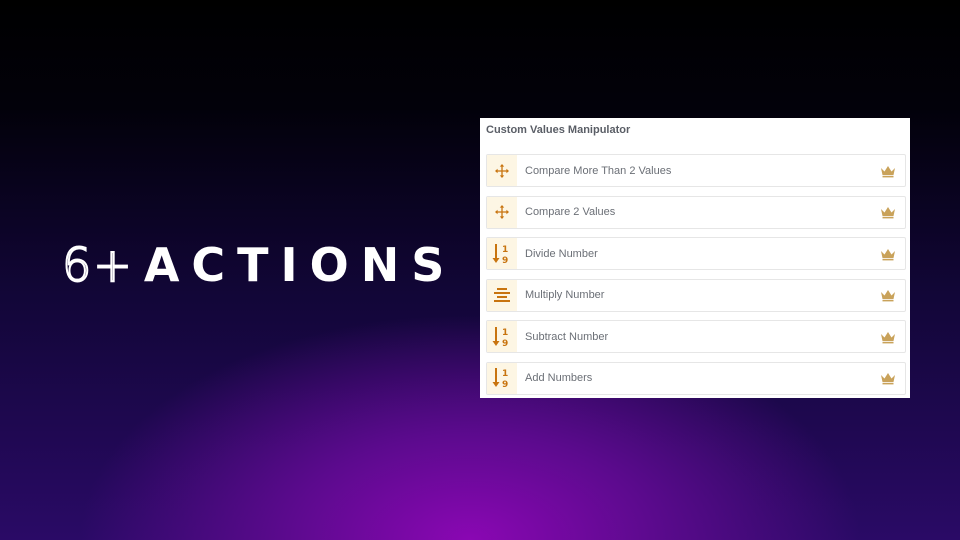 The image size is (960, 540). I want to click on action-item-add-numbers: 19 Add Numbers, so click(696, 378).